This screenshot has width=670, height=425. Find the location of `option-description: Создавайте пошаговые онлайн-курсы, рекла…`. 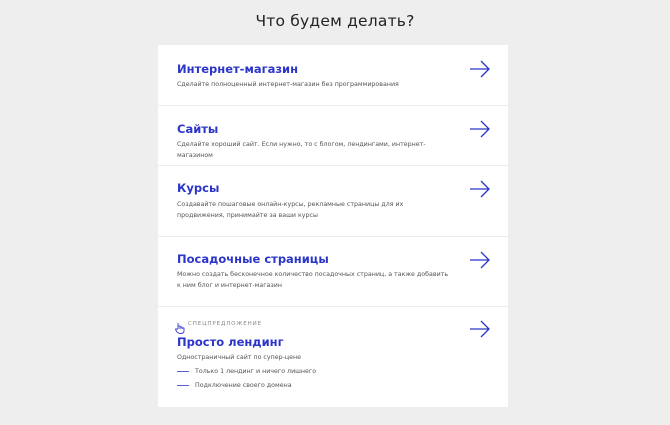

option-description: Создавайте пошаговые онлайн-курсы, рекла… is located at coordinates (290, 210).